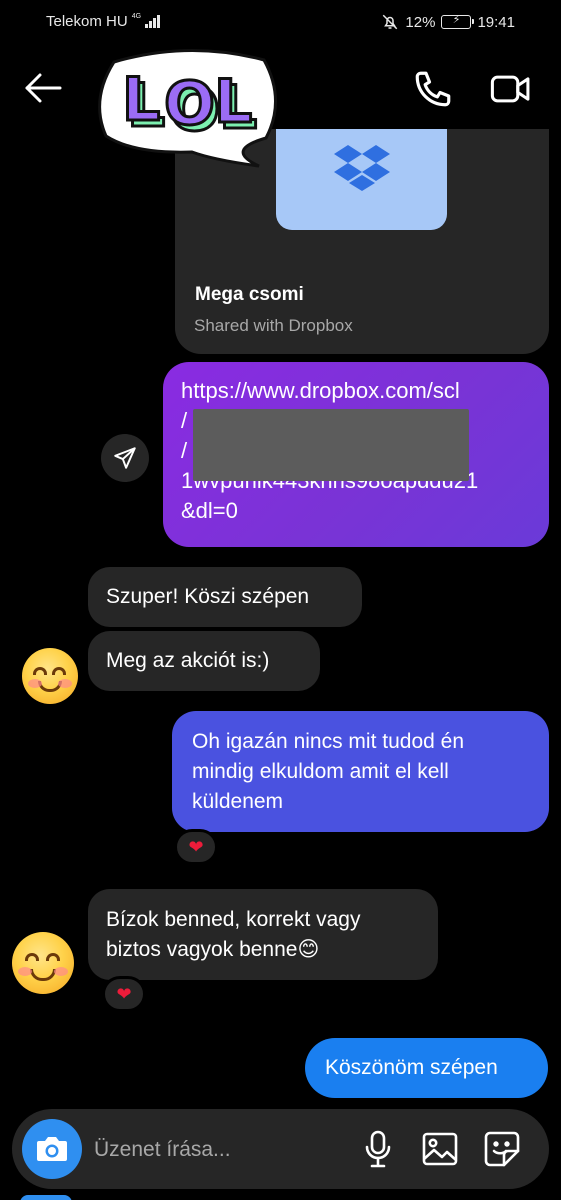 The image size is (561, 1200). What do you see at coordinates (320, 390) in the screenshot?
I see `link-line: https://www.dropbox.com/scl` at bounding box center [320, 390].